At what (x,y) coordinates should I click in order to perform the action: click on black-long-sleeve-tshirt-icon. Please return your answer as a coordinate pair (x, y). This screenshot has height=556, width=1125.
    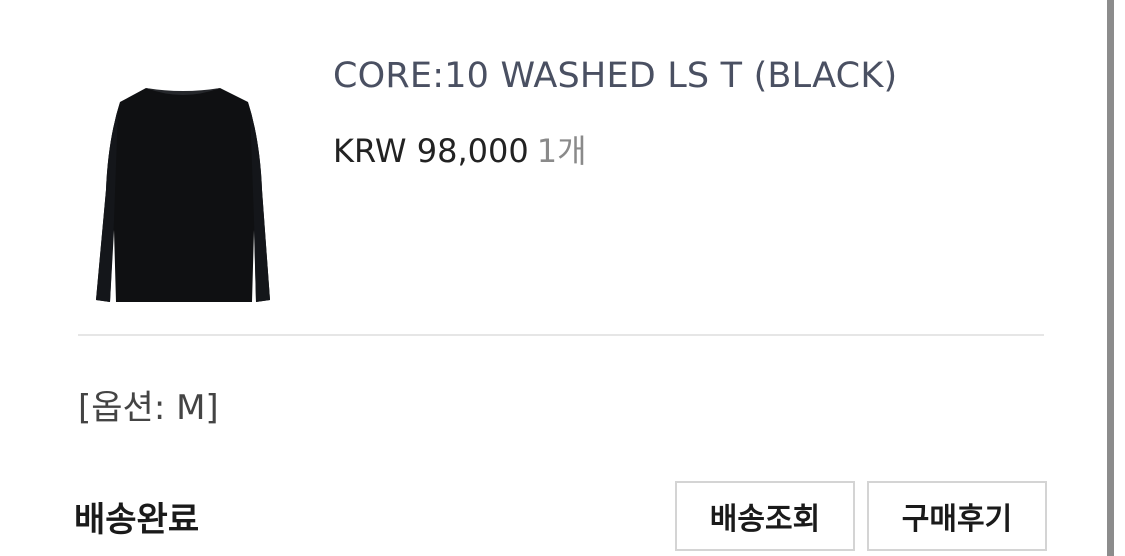
    Looking at the image, I should click on (183, 195).